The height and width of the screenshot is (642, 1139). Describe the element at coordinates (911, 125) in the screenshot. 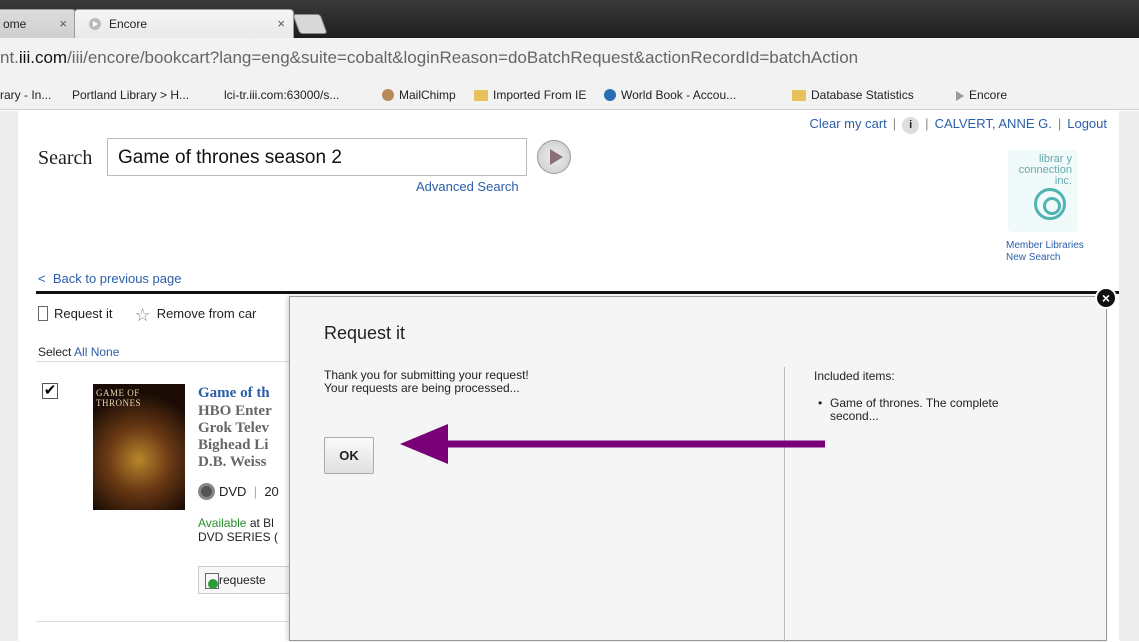

I see `info-icon: i` at that location.